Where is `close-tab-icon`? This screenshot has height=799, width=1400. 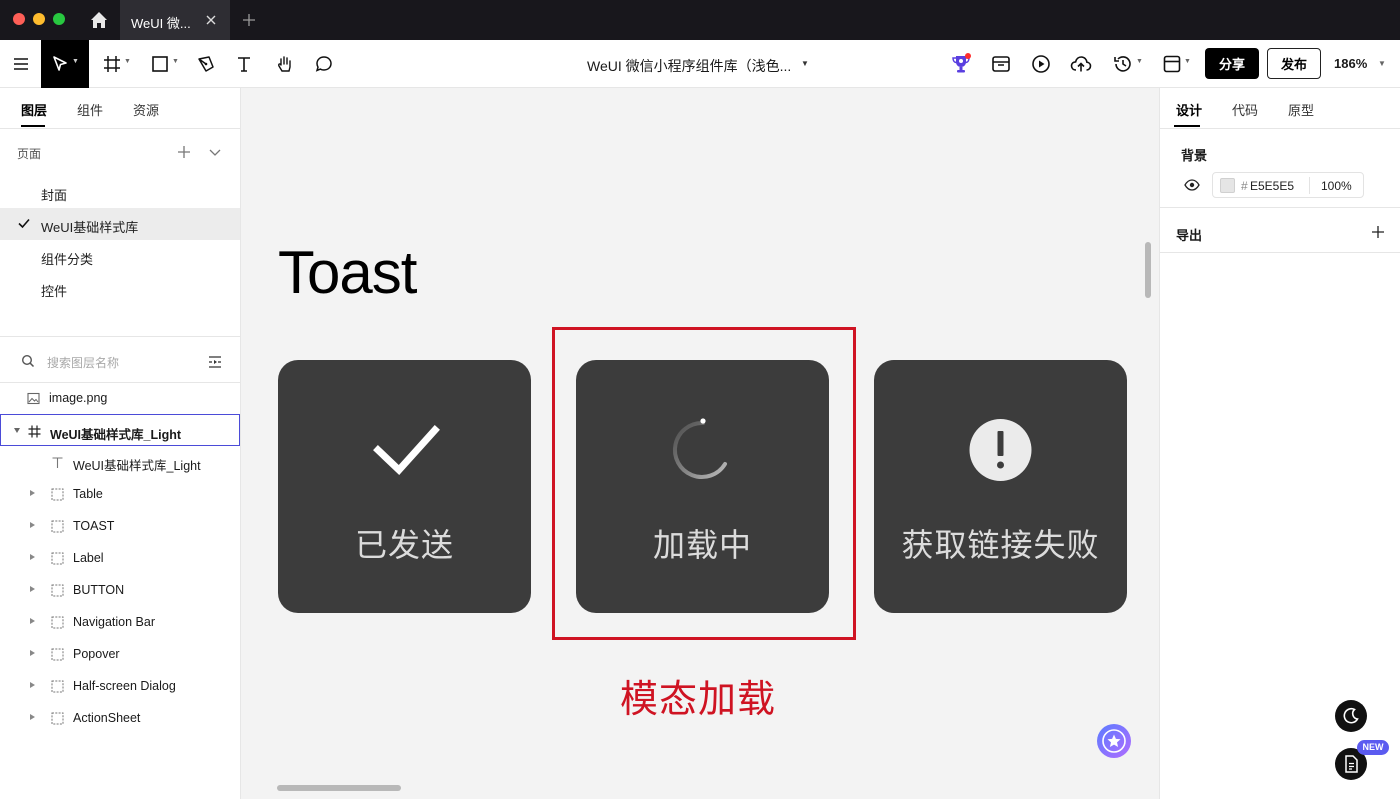 close-tab-icon is located at coordinates (211, 20).